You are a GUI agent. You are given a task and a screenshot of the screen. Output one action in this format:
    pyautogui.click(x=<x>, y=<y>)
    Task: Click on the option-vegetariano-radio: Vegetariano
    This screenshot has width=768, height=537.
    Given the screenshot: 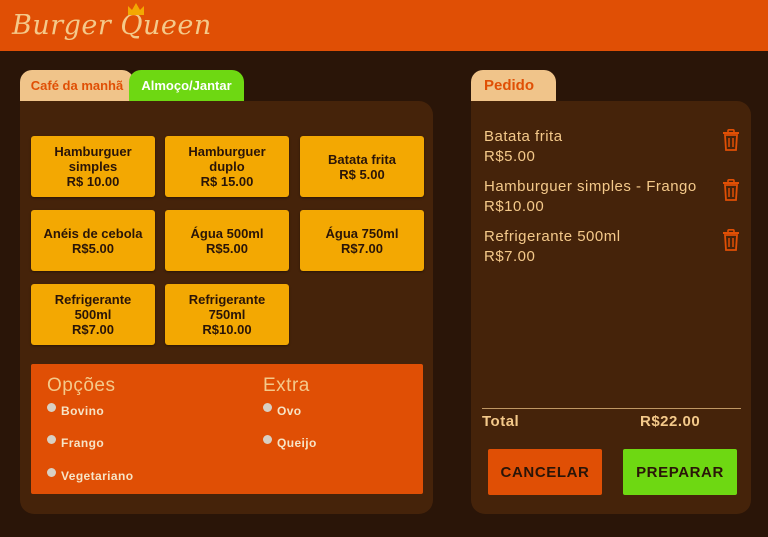 What is the action you would take?
    pyautogui.click(x=90, y=475)
    